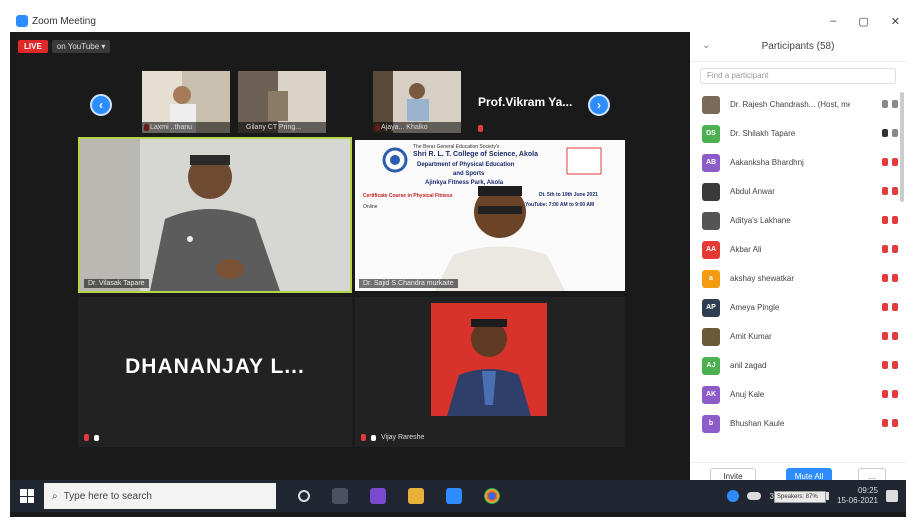 Image resolution: width=911 pixels, height=527 pixels. I want to click on thumb-video: Ajaya... Khalko, so click(417, 102).